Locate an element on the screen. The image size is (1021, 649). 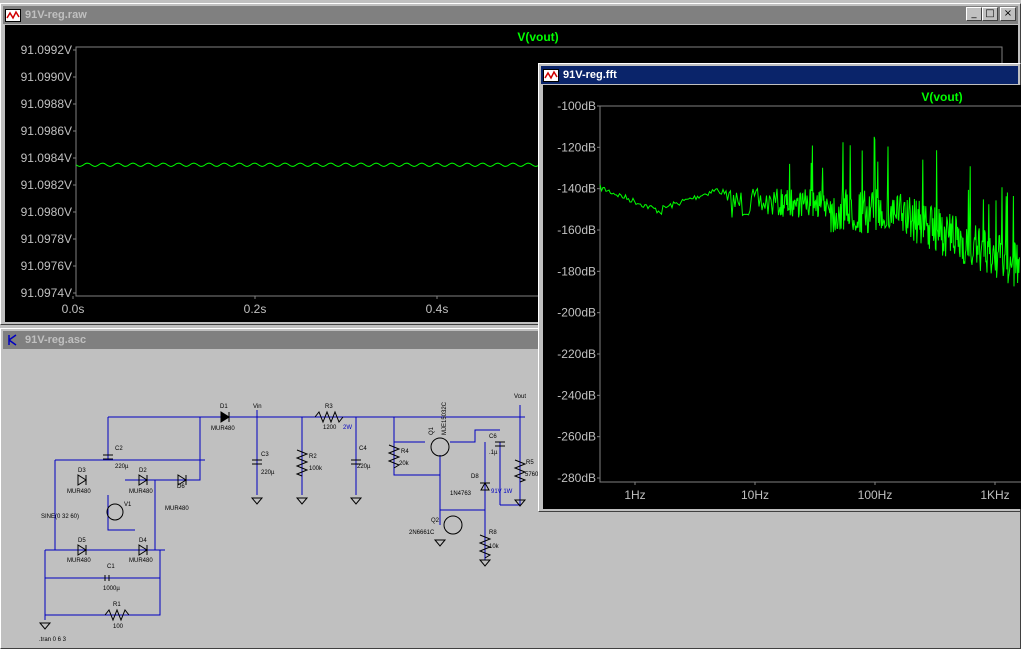
label-d8: D8 is located at coordinates (475, 477).